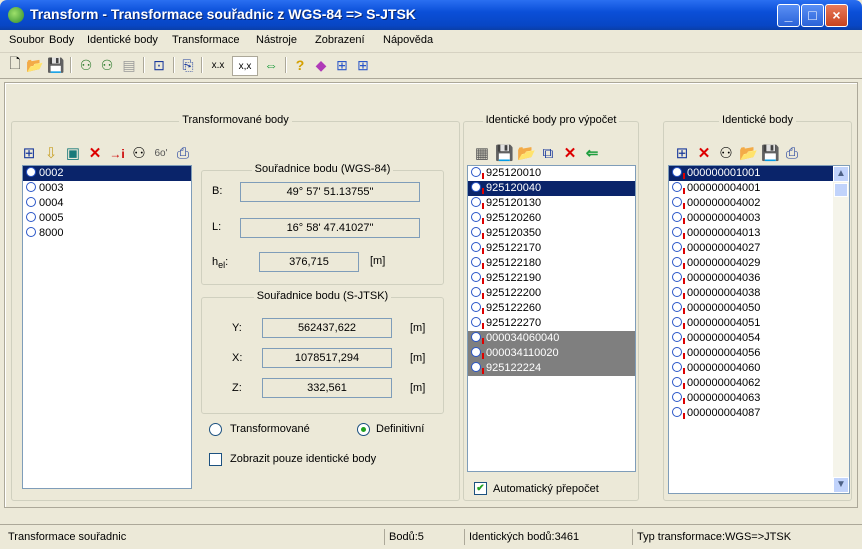  I want to click on binoculars-green-icon: ⚇, so click(86, 65).